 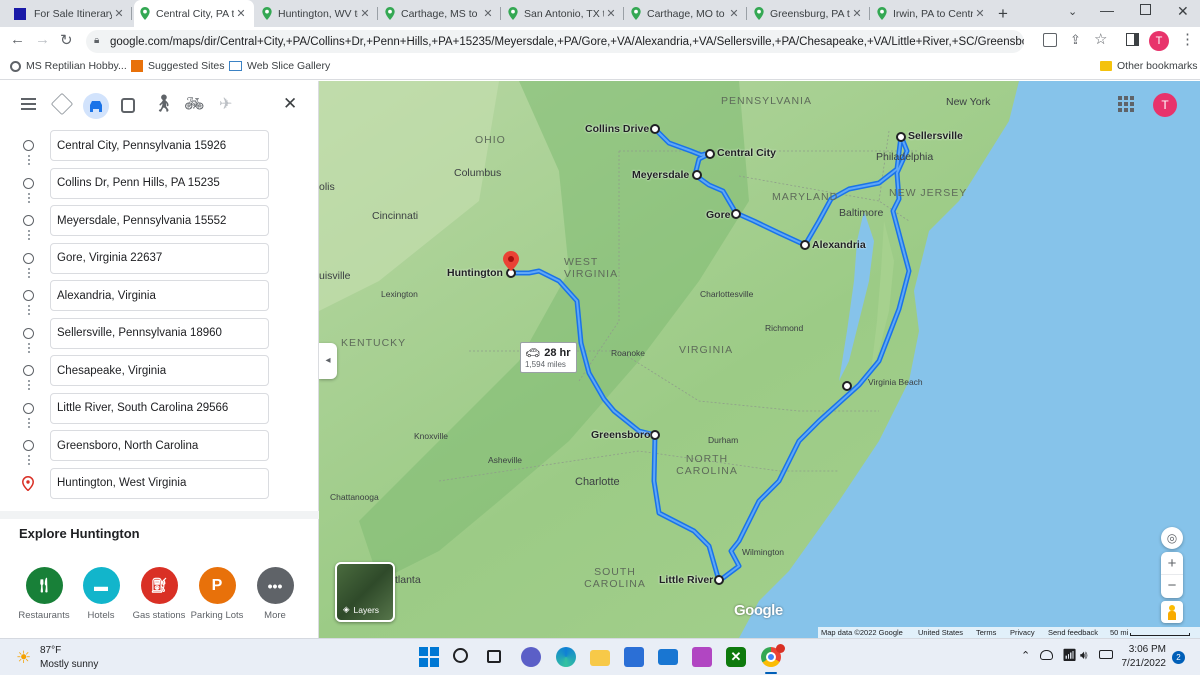 What do you see at coordinates (101, 594) in the screenshot?
I see `explore-hotels-button: ▬ Hotels` at bounding box center [101, 594].